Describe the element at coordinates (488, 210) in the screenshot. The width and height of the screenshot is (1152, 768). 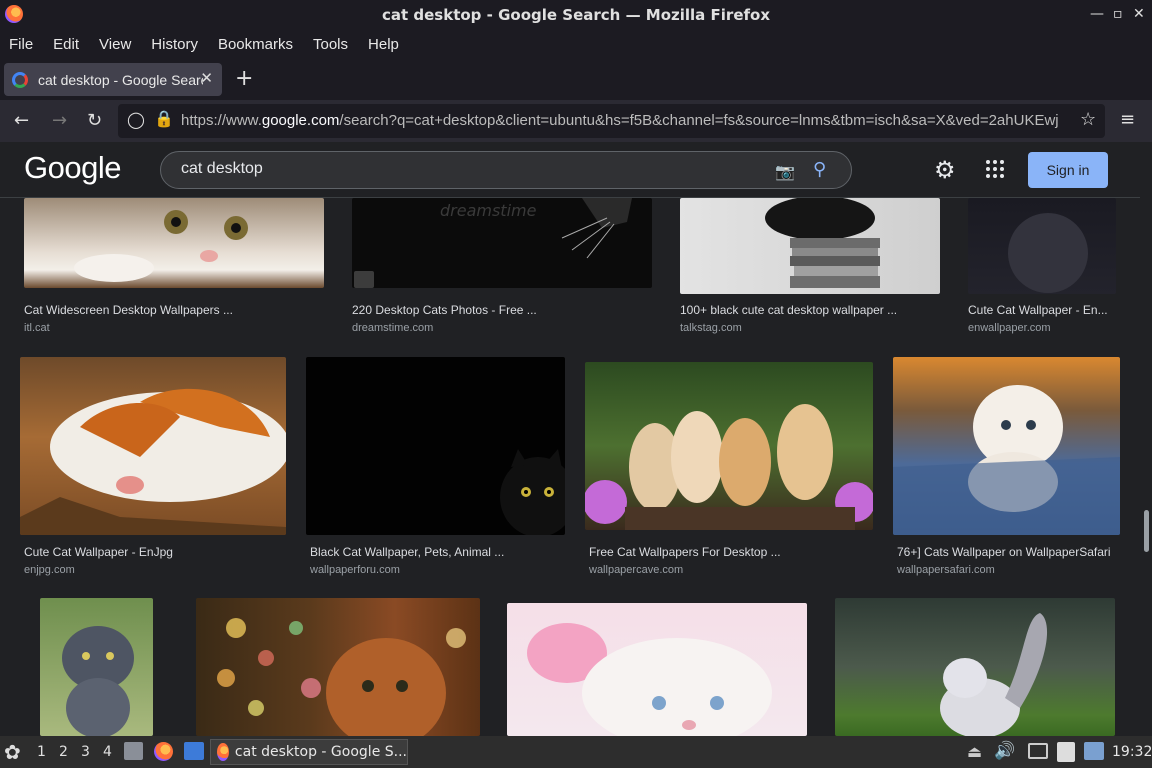
I see `dreamstime-watermark: dreamstime` at that location.